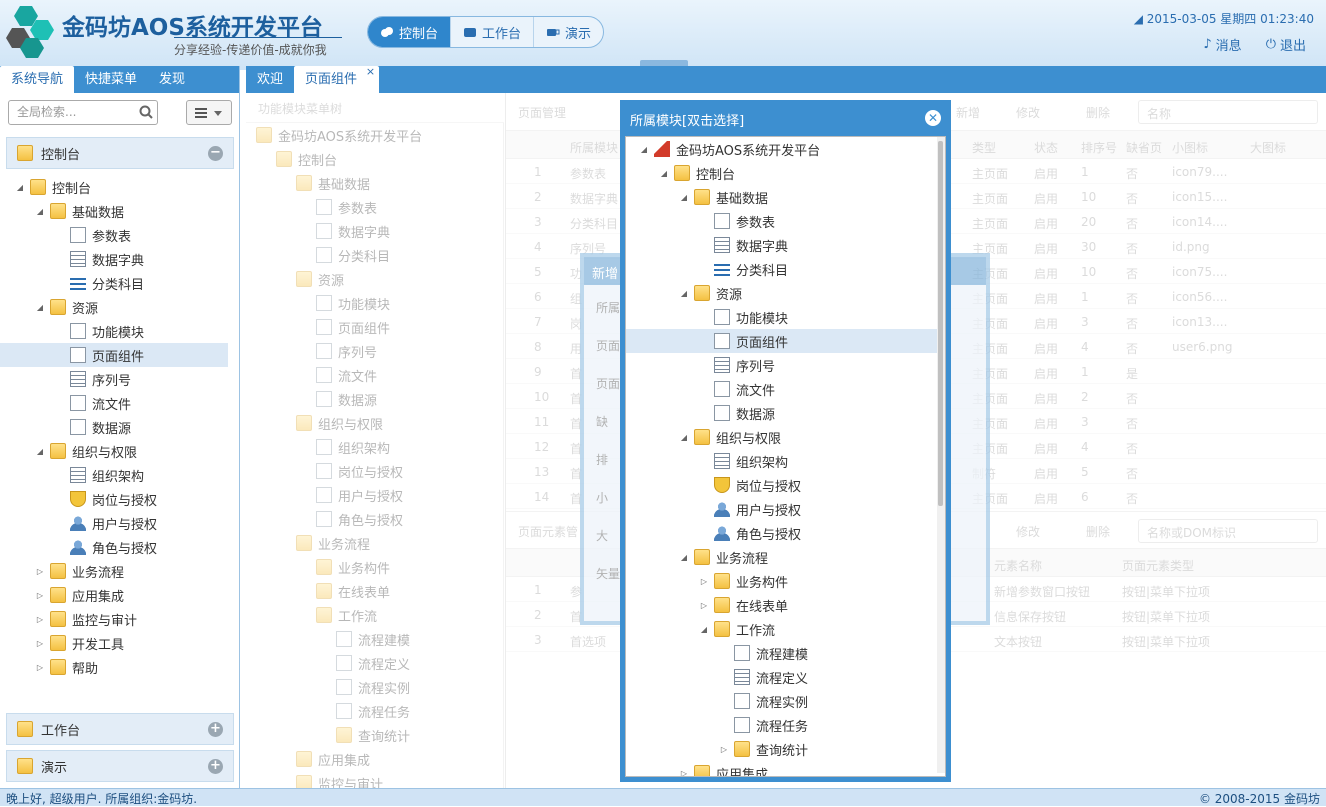 The image size is (1326, 807). Describe the element at coordinates (353, 303) in the screenshot. I see `module-tree-node: 功能模块` at that location.